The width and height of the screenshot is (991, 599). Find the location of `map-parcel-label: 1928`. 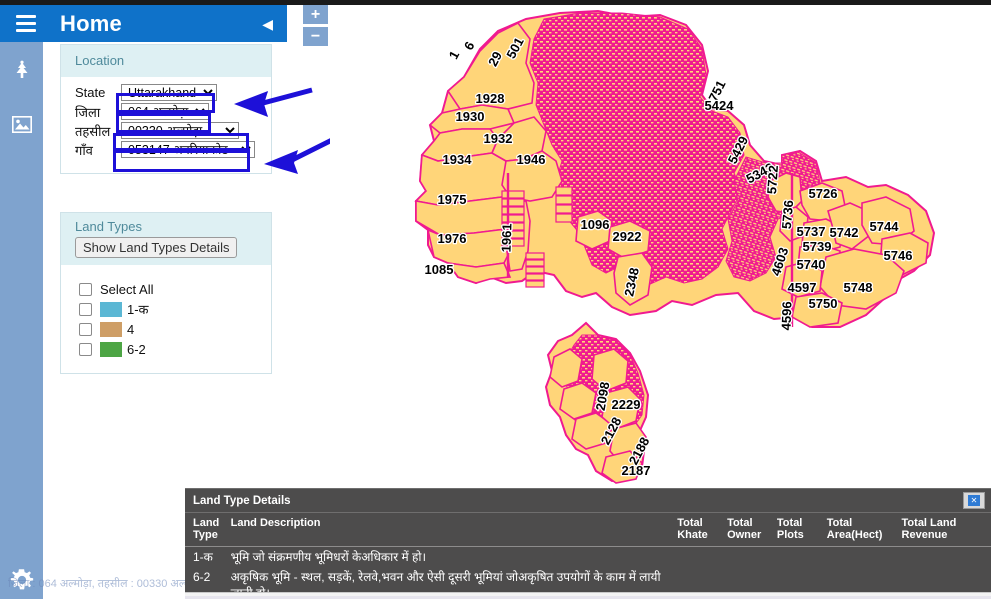

map-parcel-label: 1928 is located at coordinates (490, 98).